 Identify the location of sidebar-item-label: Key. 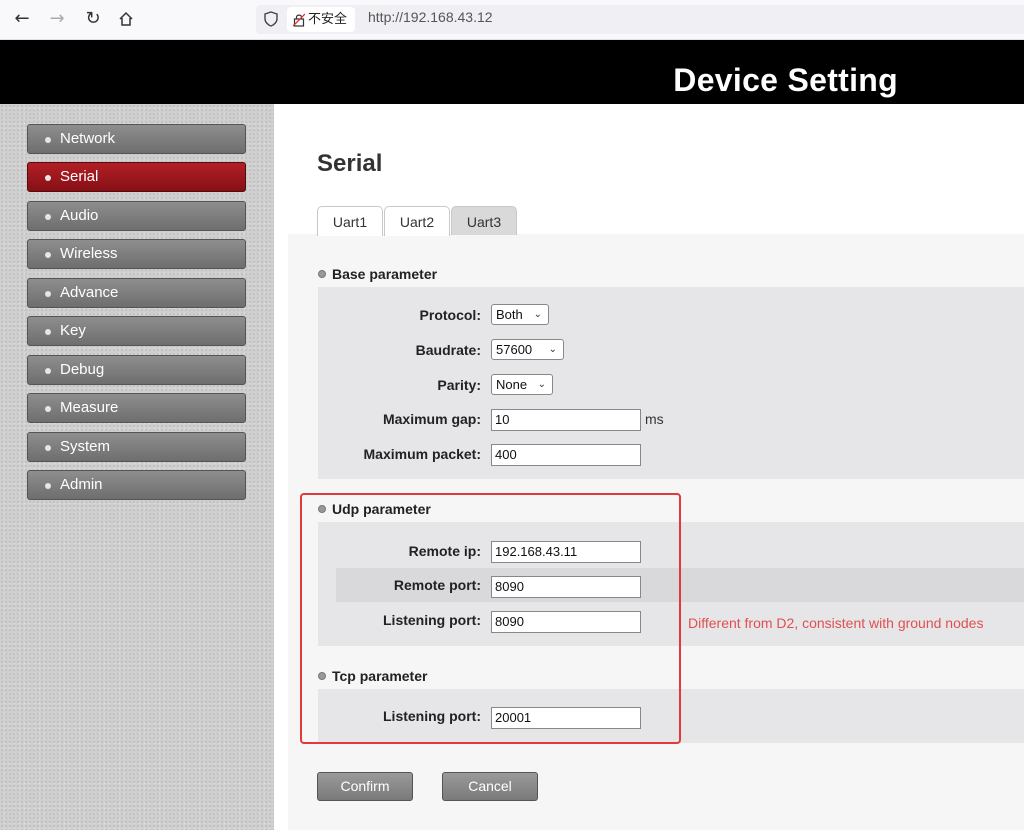
(73, 330).